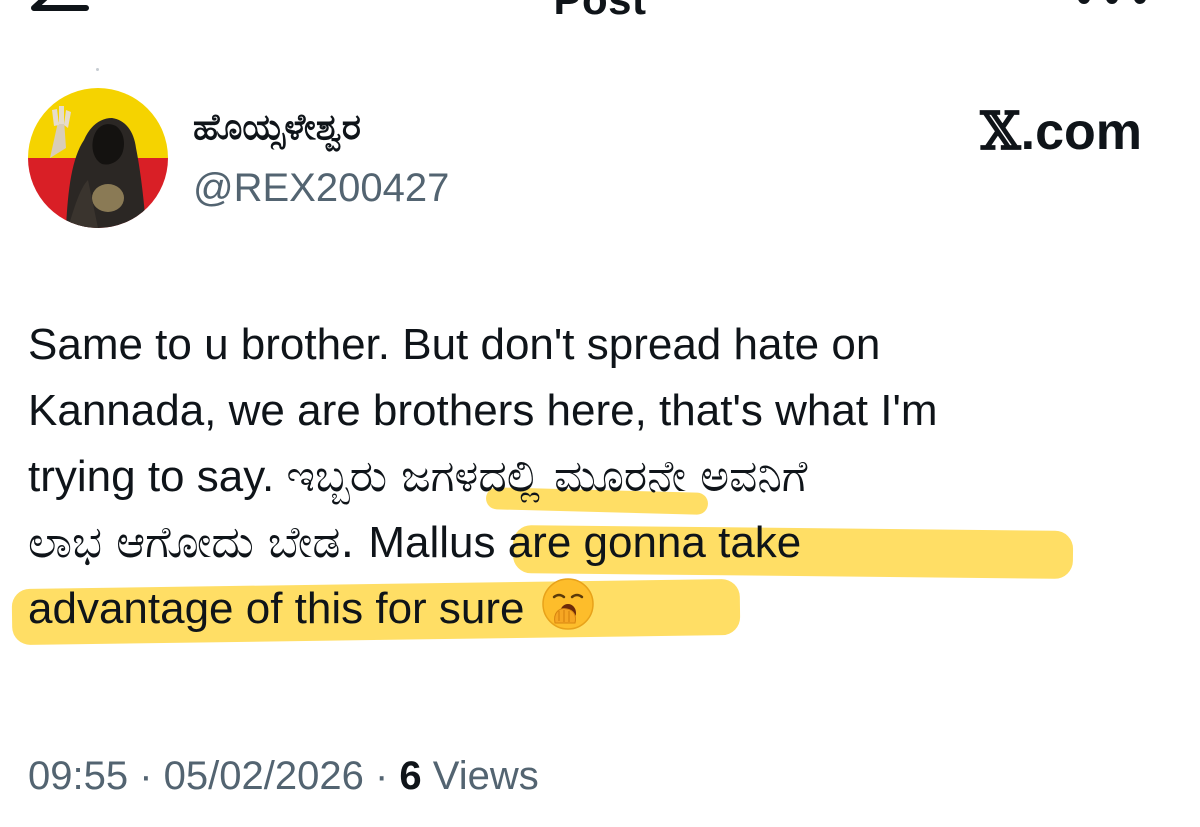 The height and width of the screenshot is (827, 1200). I want to click on post-metadata: 09:55 · 05/02/2026 · 6 Views, so click(283, 776).